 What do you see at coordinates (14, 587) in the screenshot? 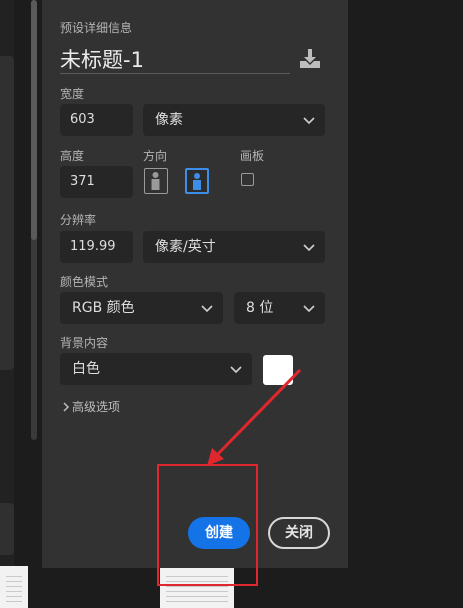
I see `background-thumbnail` at bounding box center [14, 587].